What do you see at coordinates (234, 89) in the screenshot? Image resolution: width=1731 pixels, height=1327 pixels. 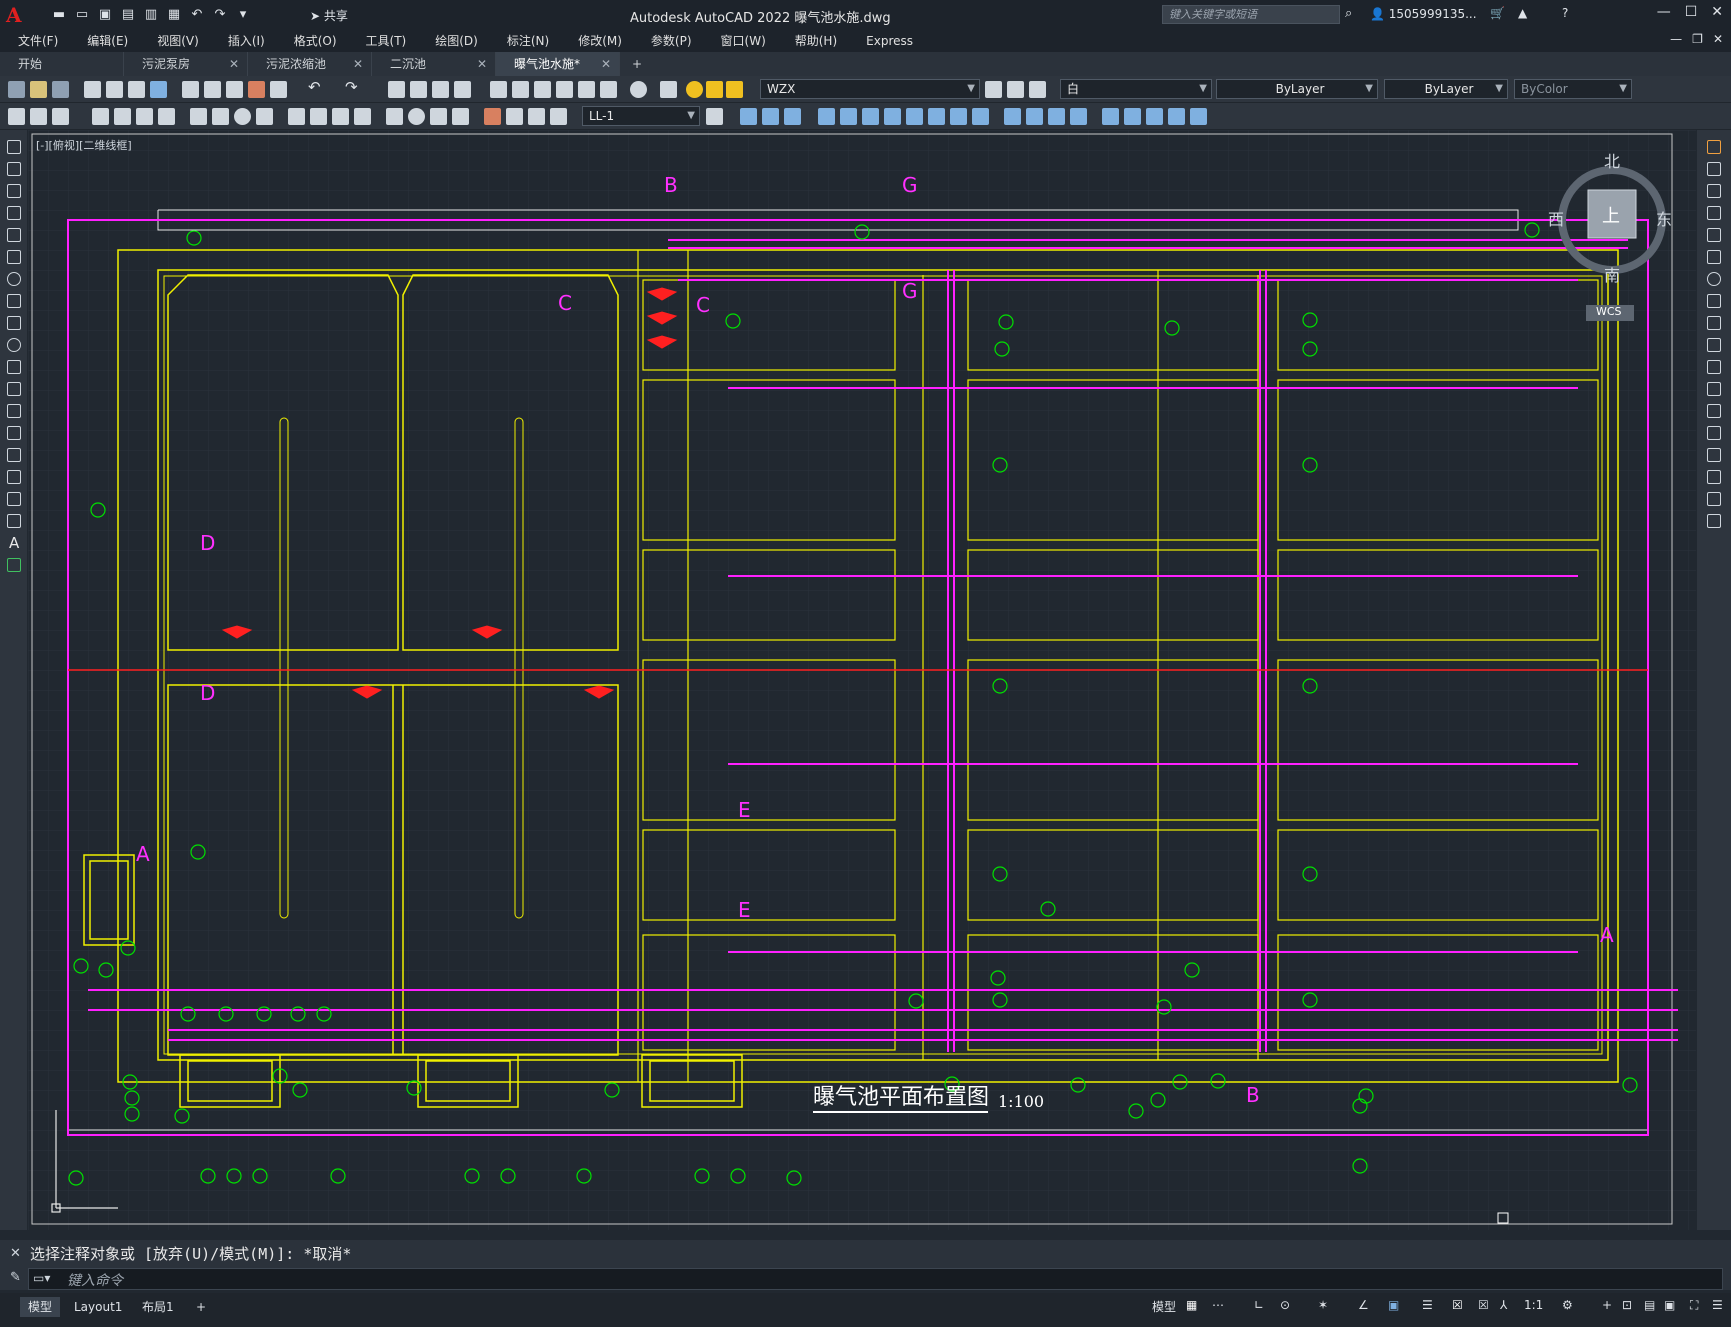 I see `paste-icon` at bounding box center [234, 89].